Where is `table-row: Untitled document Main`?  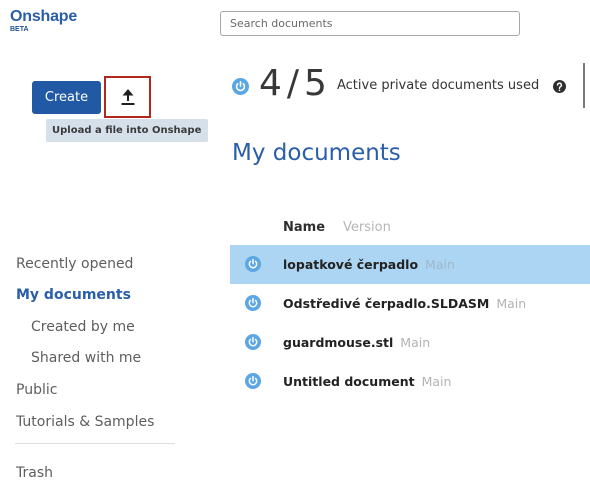 table-row: Untitled document Main is located at coordinates (410, 381).